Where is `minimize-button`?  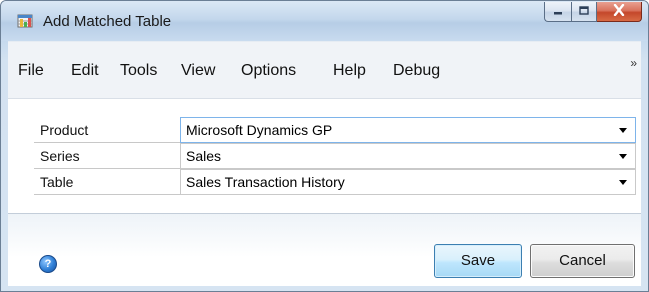 minimize-button is located at coordinates (557, 12).